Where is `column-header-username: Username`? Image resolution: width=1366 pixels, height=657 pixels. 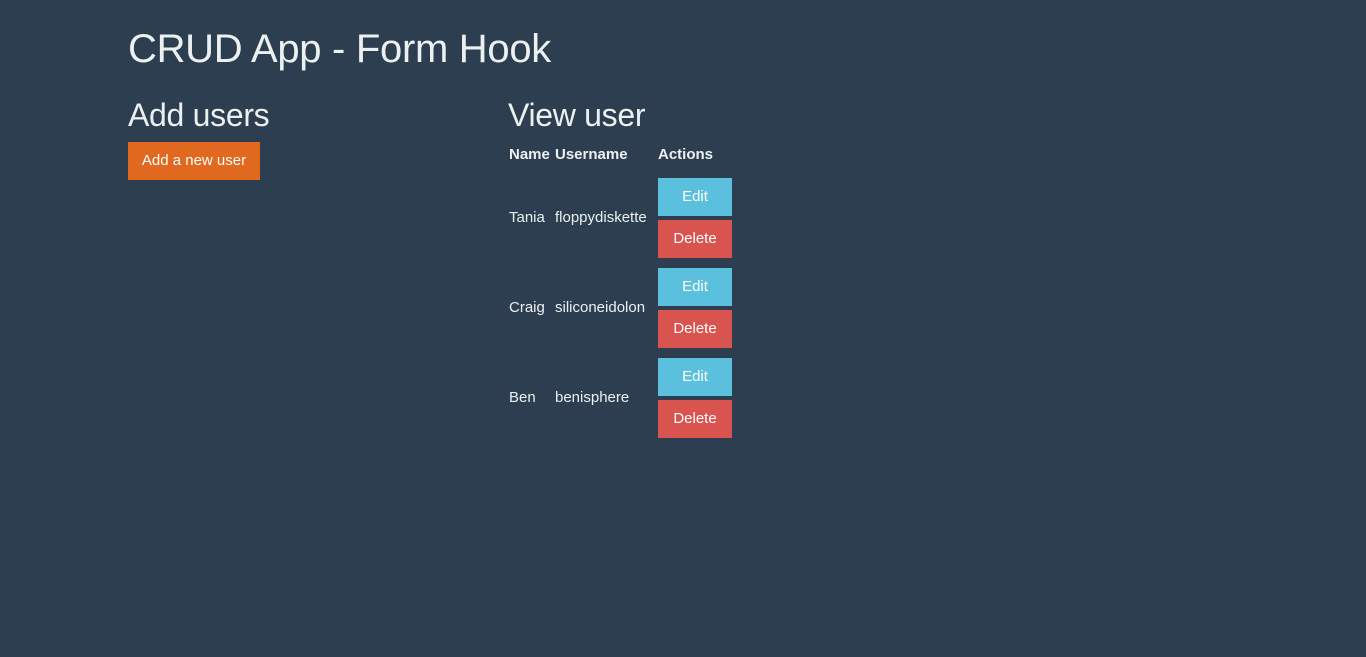
column-header-username: Username is located at coordinates (591, 154).